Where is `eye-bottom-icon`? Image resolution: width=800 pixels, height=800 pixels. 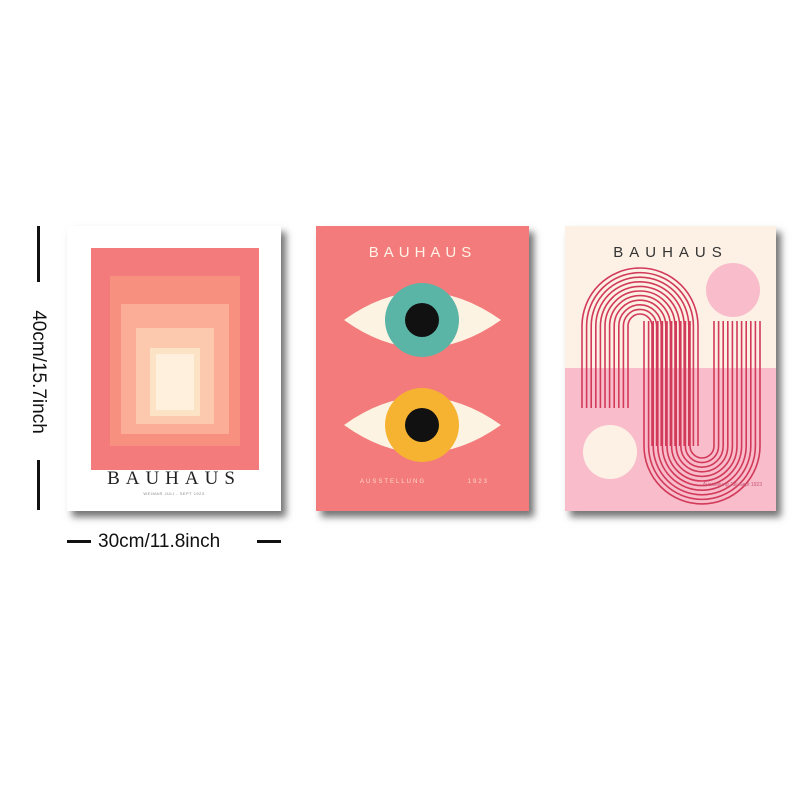
eye-bottom-icon is located at coordinates (422, 425).